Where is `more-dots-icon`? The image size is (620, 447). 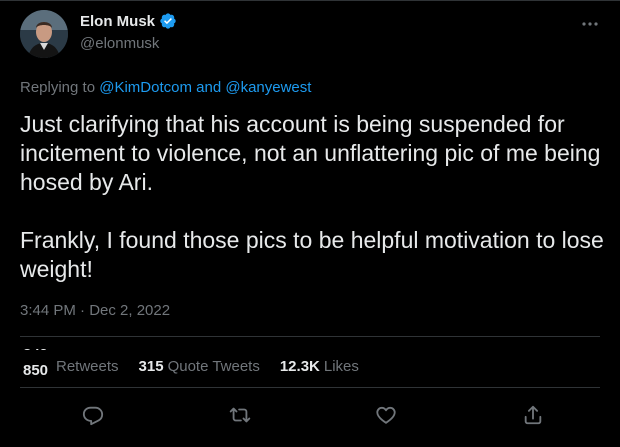
more-dots-icon is located at coordinates (590, 24).